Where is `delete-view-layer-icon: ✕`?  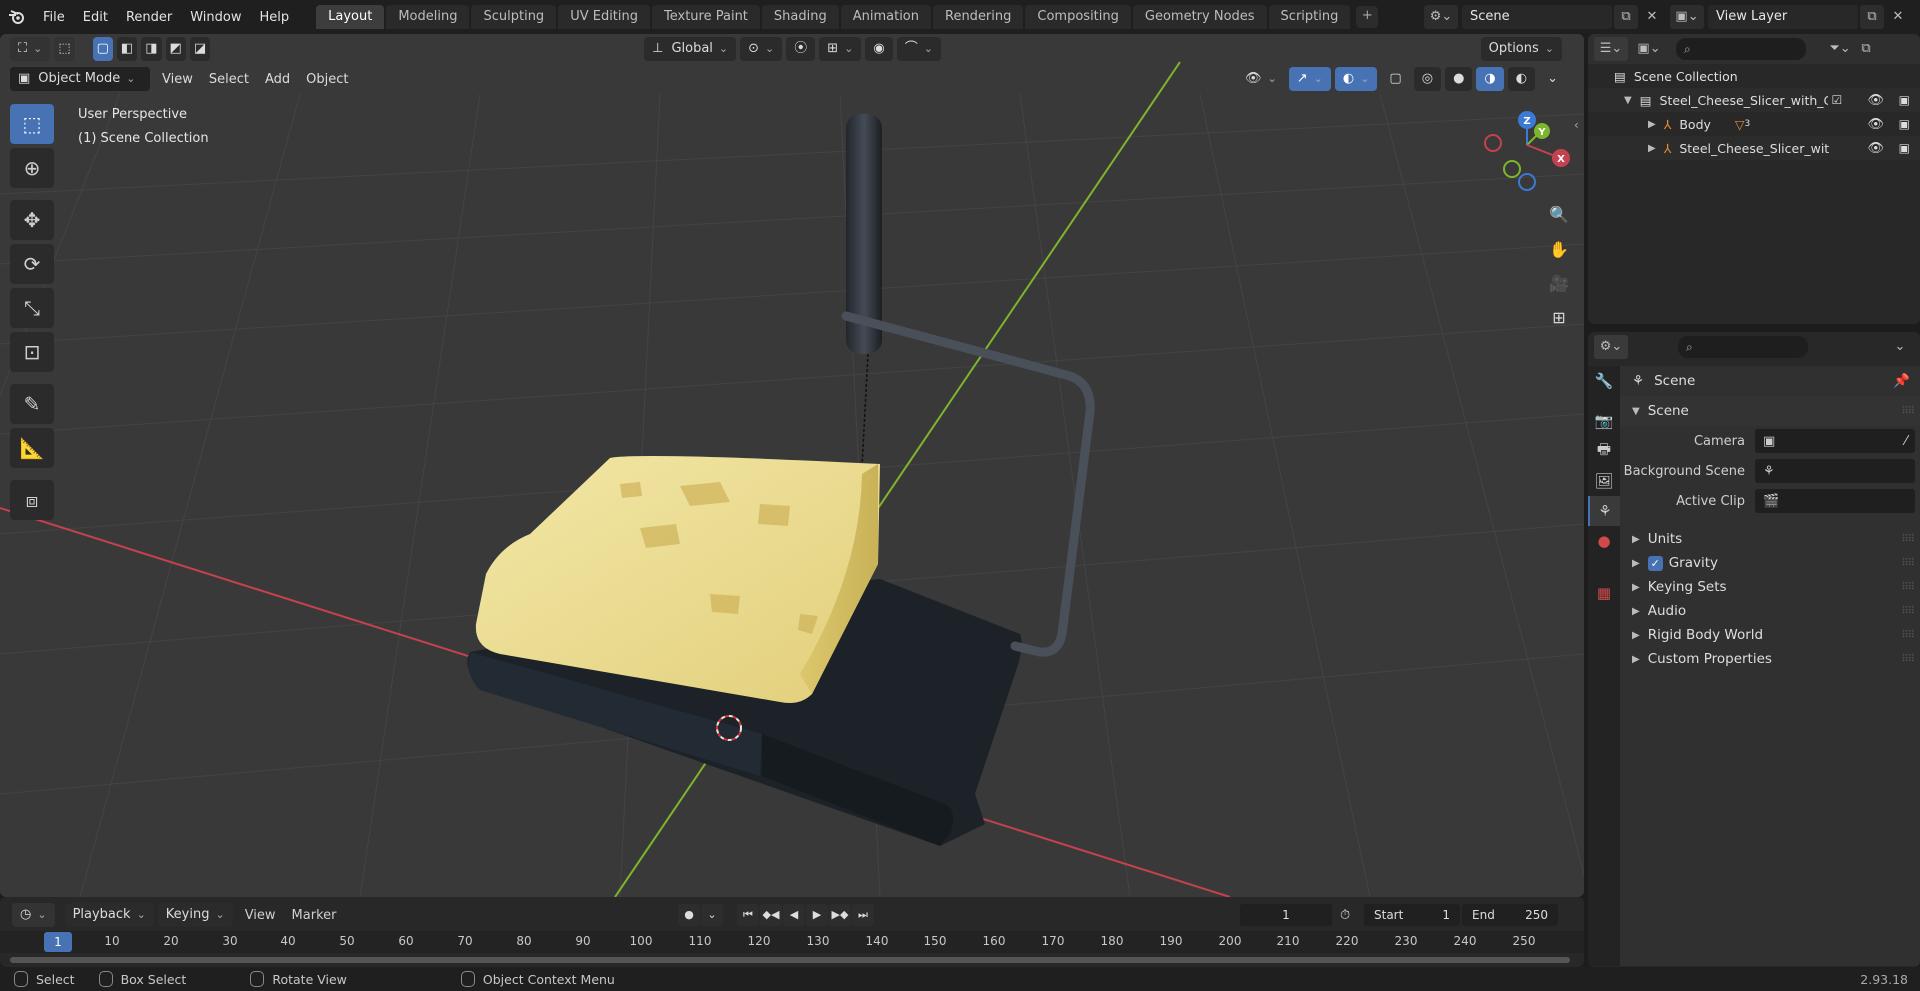
delete-view-layer-icon: ✕ is located at coordinates (1898, 17).